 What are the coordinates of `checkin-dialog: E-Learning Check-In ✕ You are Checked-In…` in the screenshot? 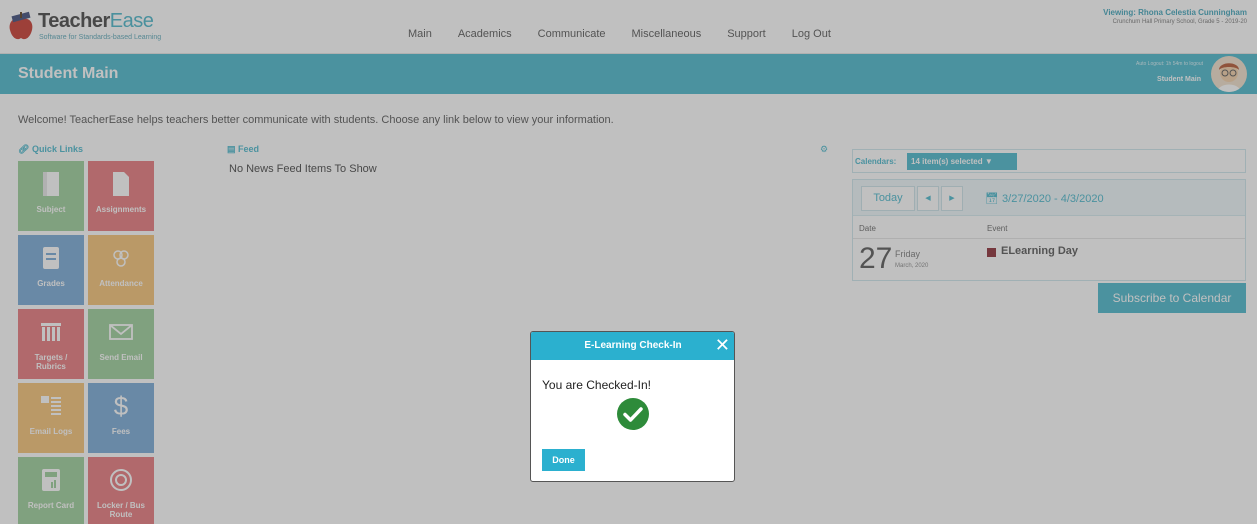 It's located at (632, 406).